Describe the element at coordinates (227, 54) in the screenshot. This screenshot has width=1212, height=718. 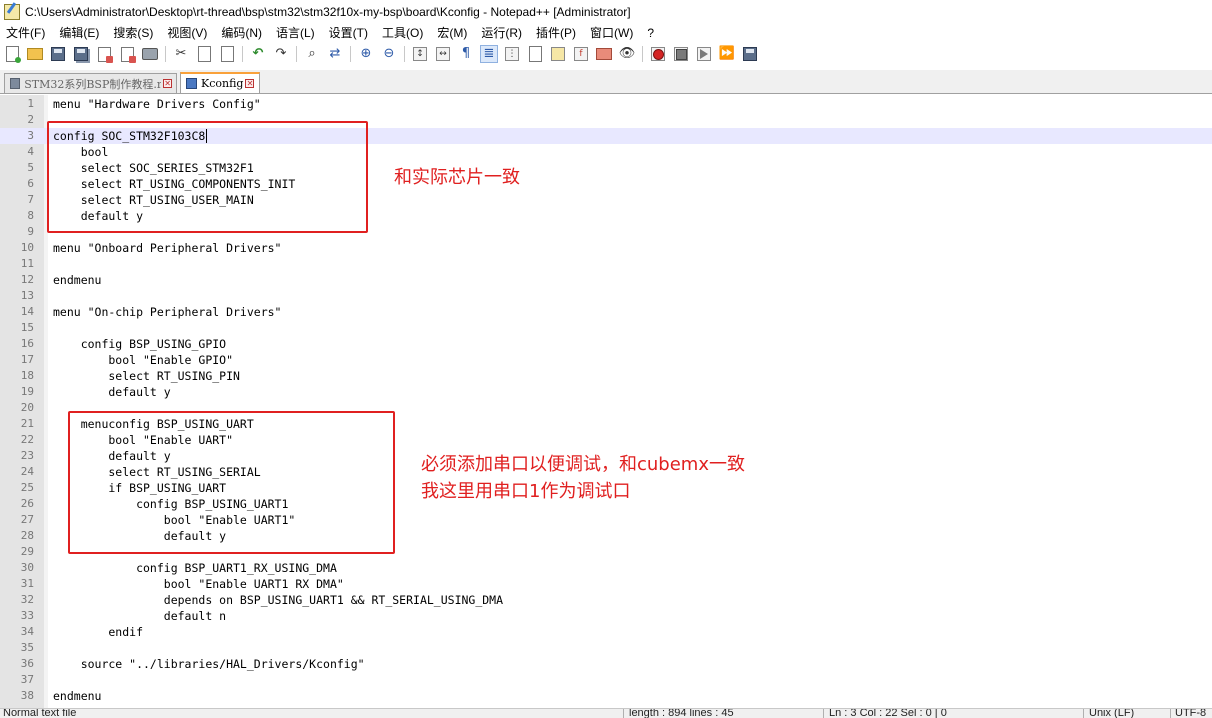
I see `paste-icon` at that location.